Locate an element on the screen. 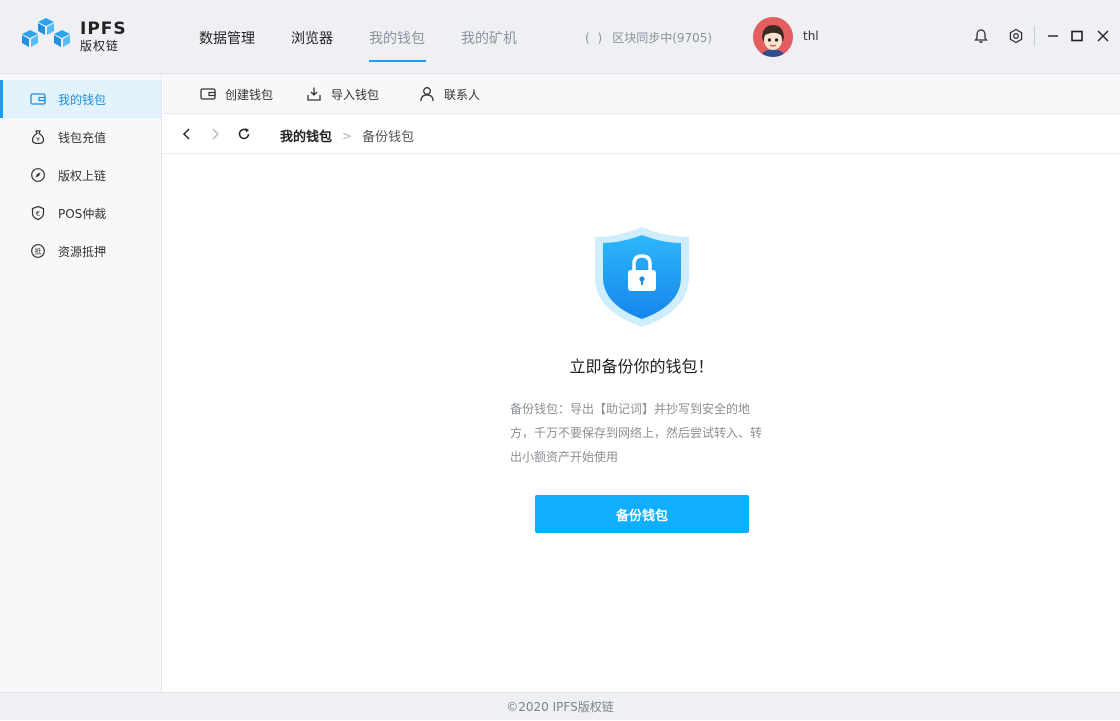 The height and width of the screenshot is (721, 1120). user-icon is located at coordinates (427, 94).